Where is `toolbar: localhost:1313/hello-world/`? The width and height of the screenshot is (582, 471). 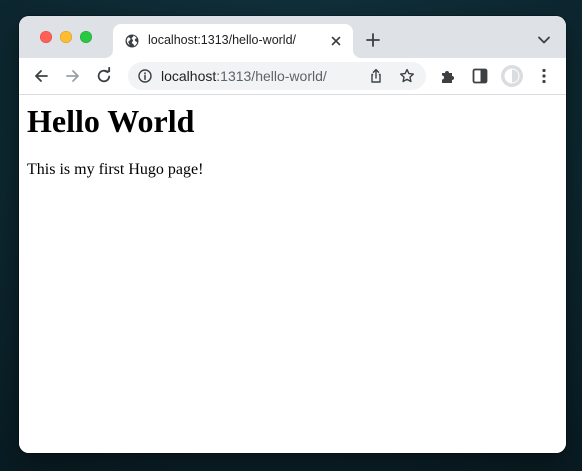 toolbar: localhost:1313/hello-world/ is located at coordinates (292, 76).